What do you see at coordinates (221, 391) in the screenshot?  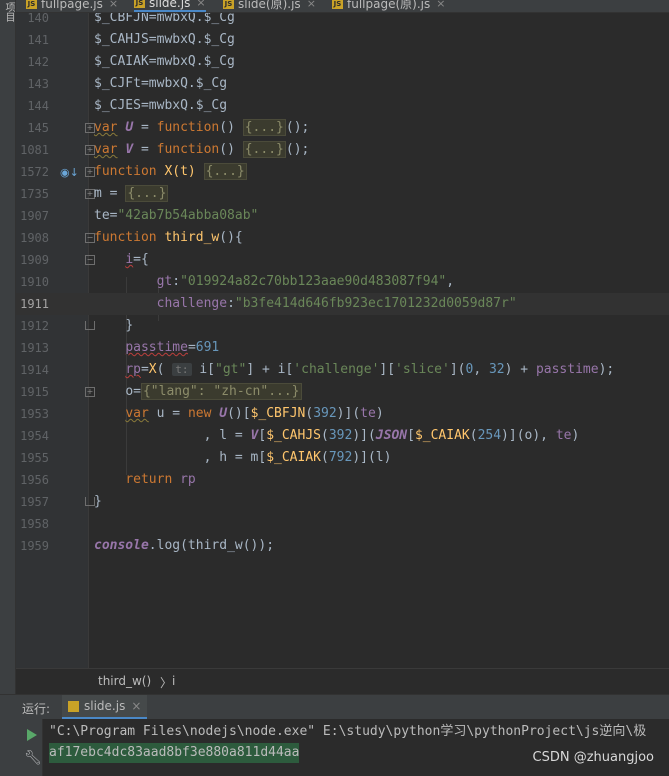 I see `collapsed-region: {"lang": "zh-cn"...}` at bounding box center [221, 391].